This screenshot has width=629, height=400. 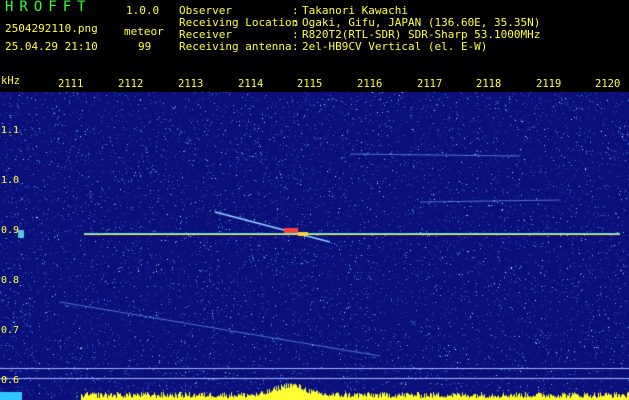 What do you see at coordinates (144, 31) in the screenshot?
I see `meteor-label: meteor` at bounding box center [144, 31].